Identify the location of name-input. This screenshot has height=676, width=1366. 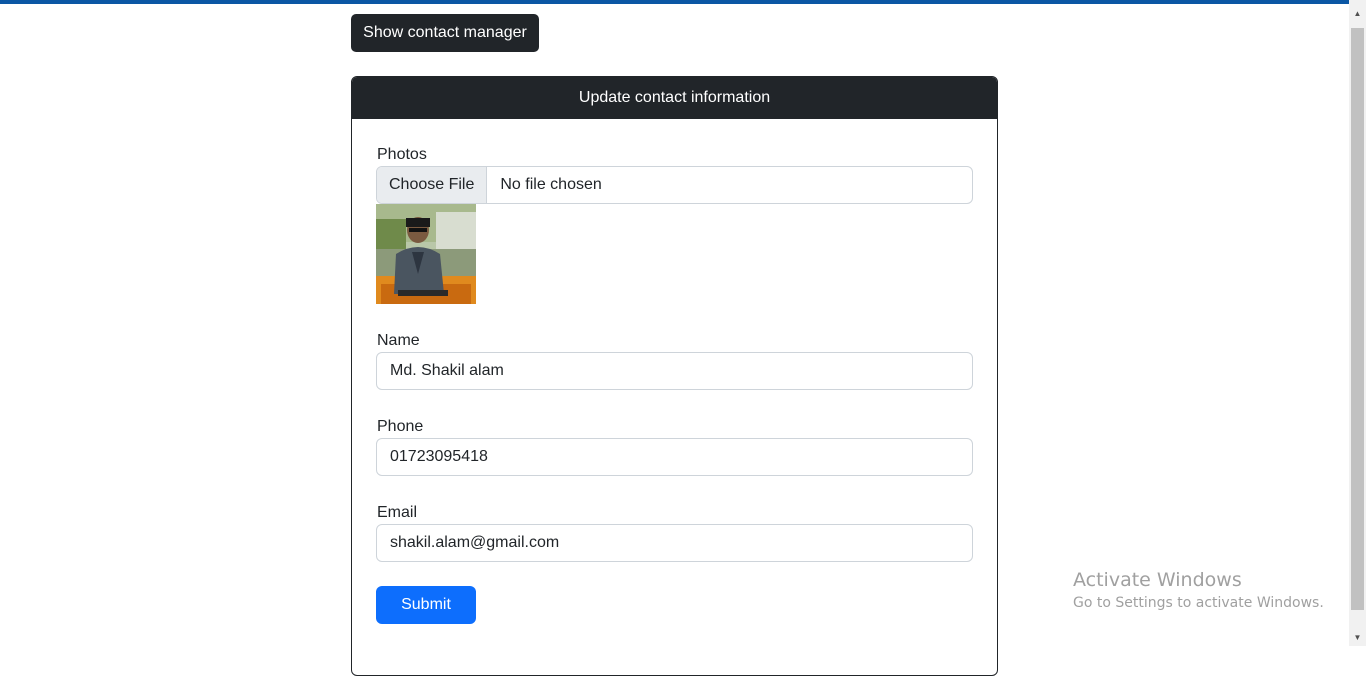
(674, 371).